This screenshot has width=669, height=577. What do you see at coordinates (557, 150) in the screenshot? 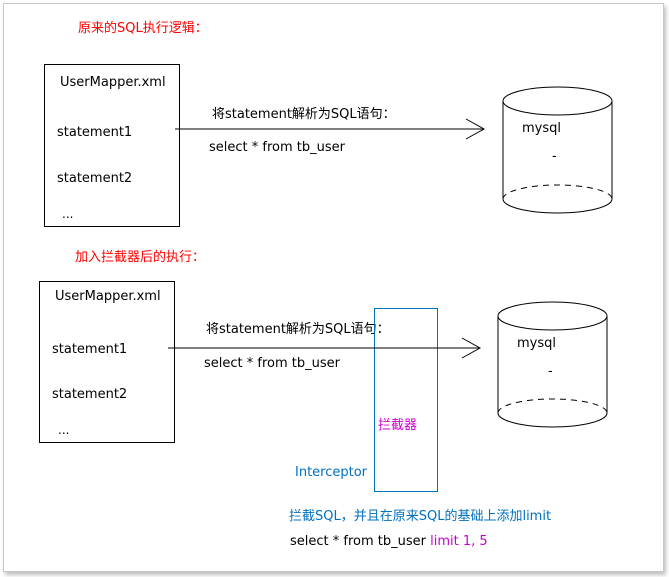
I see `top-database-icon` at bounding box center [557, 150].